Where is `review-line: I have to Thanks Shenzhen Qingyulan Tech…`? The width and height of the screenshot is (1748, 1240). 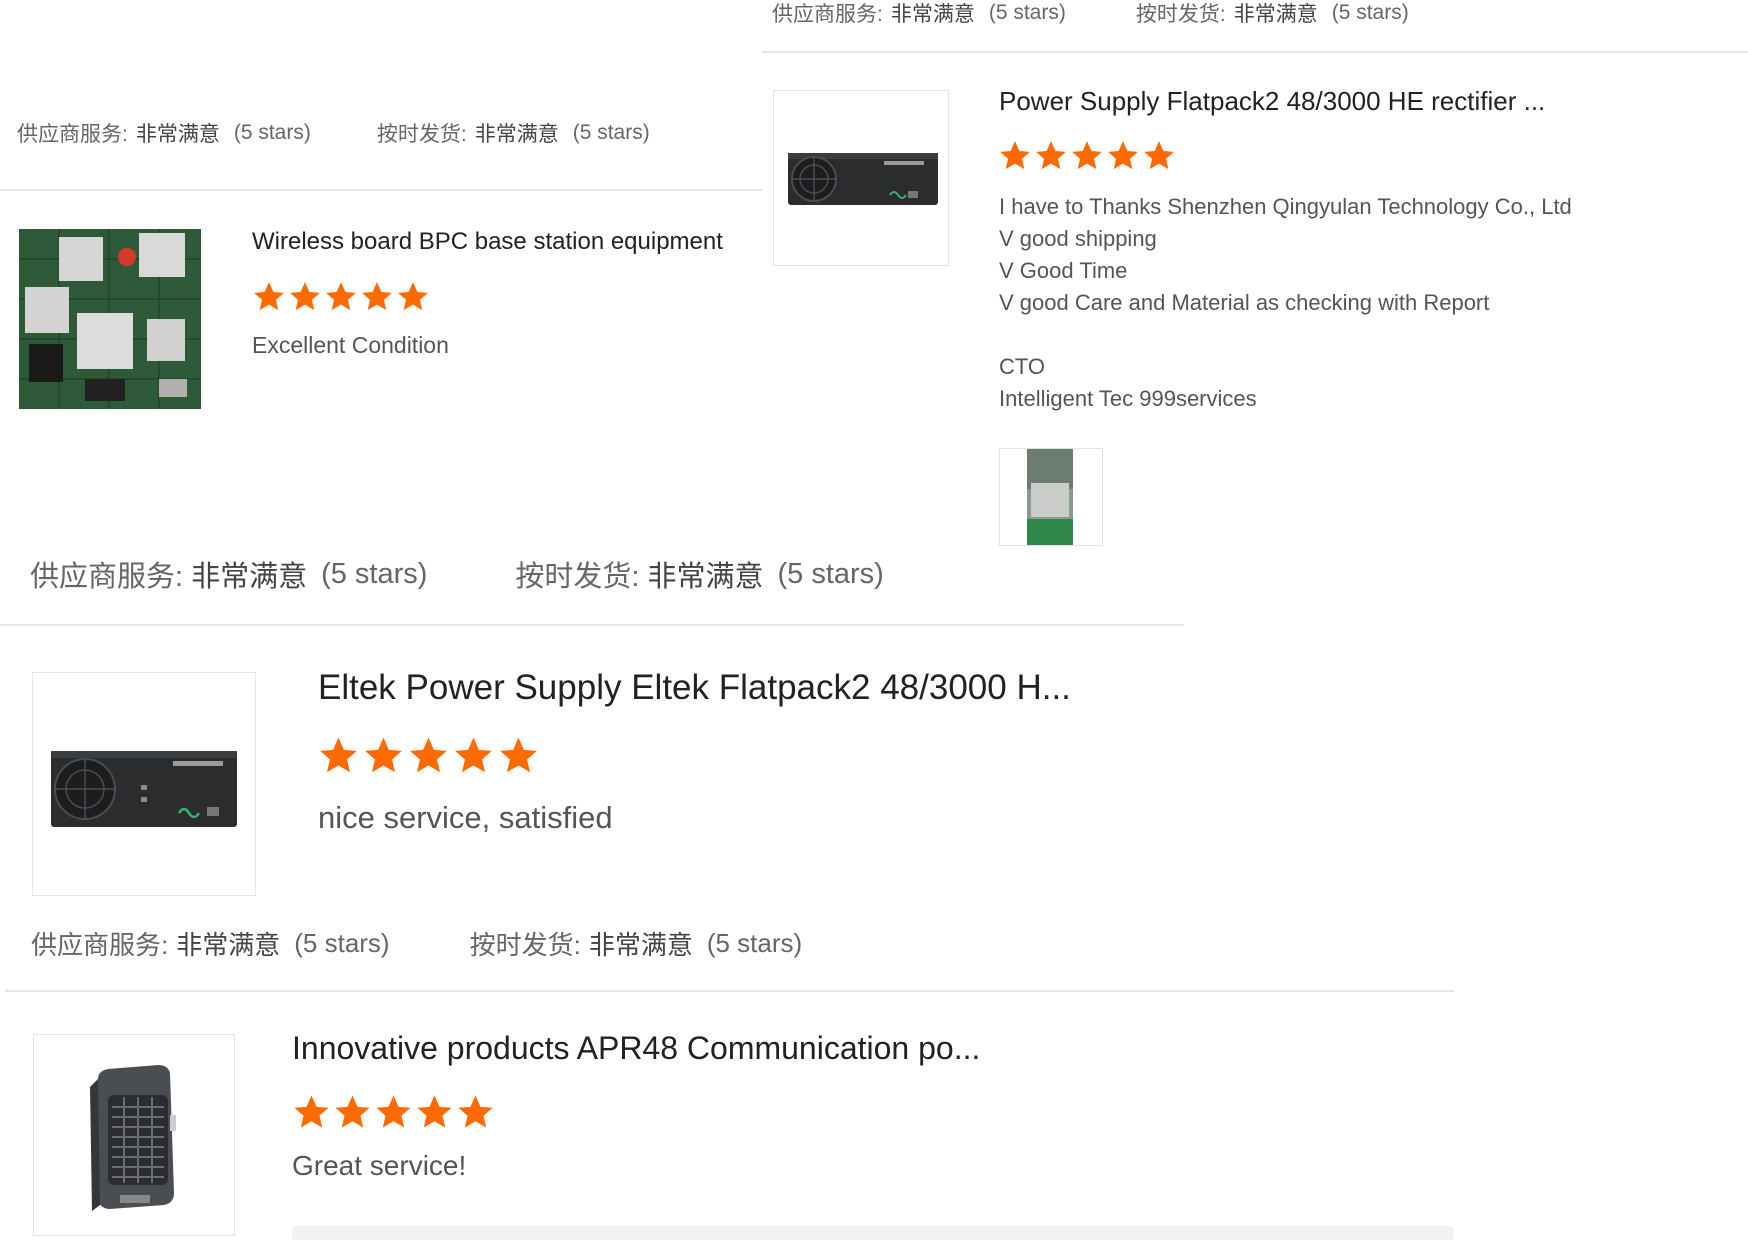 review-line: I have to Thanks Shenzhen Qingyulan Tech… is located at coordinates (1285, 206).